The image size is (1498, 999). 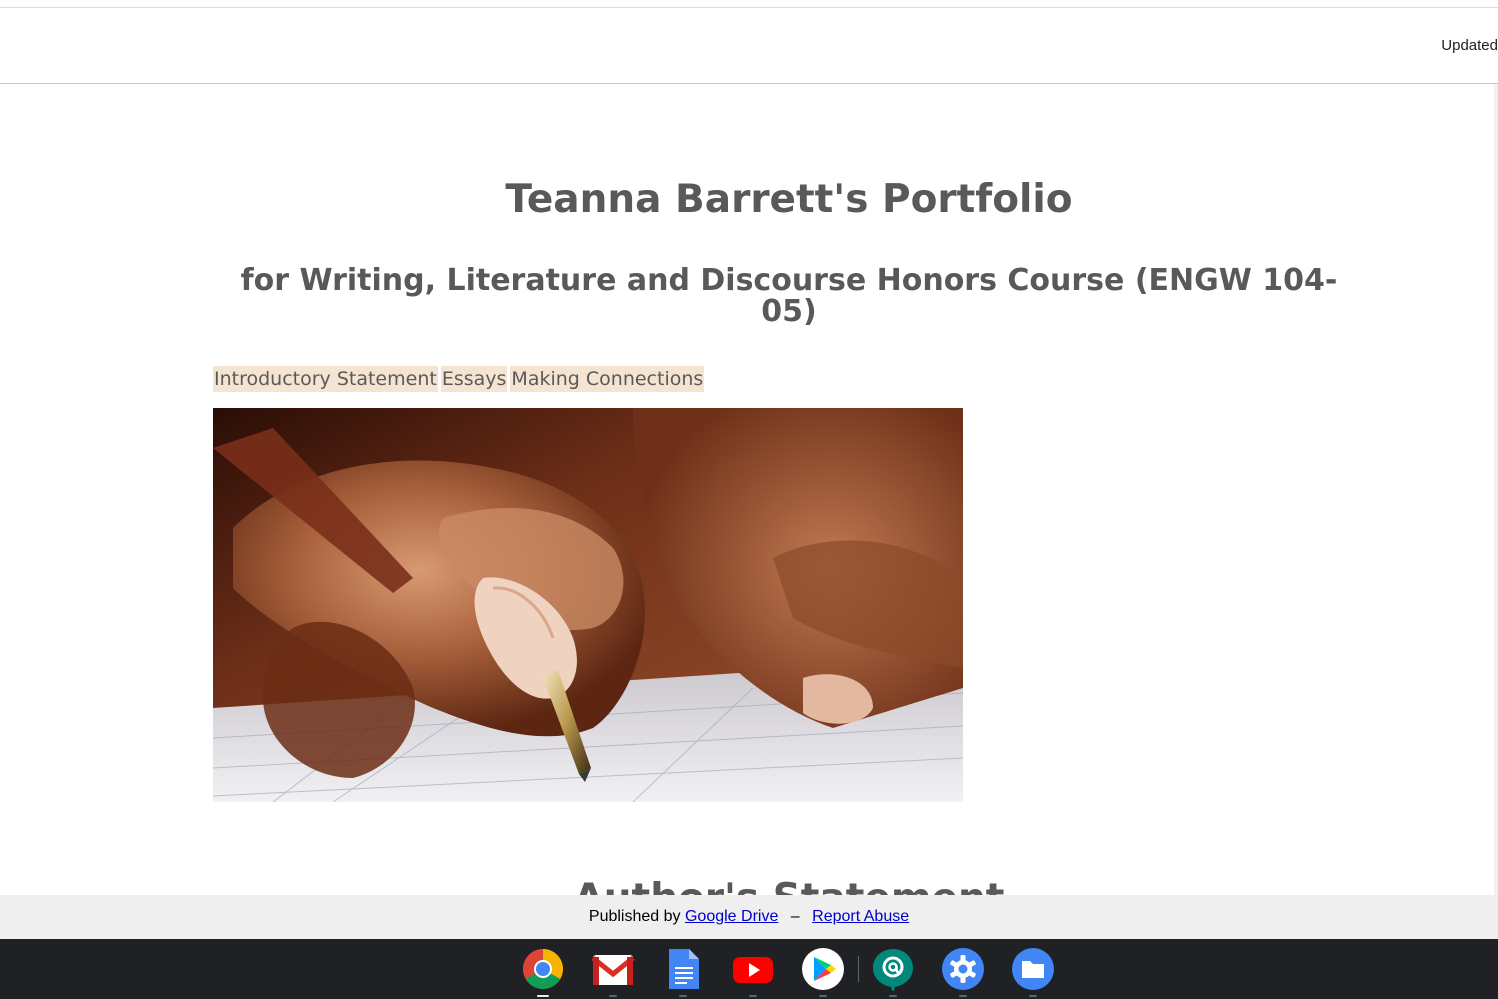 I want to click on nav-link-making-connections: Making Connections, so click(x=607, y=379).